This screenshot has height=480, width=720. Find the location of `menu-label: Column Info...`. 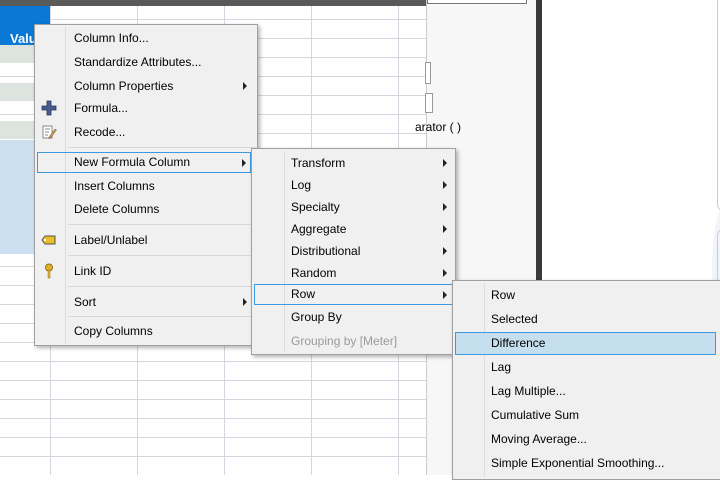

menu-label: Column Info... is located at coordinates (111, 38).